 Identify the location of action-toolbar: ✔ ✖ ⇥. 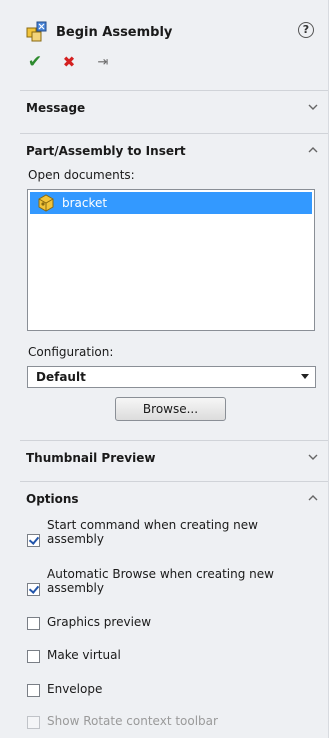
(77, 62).